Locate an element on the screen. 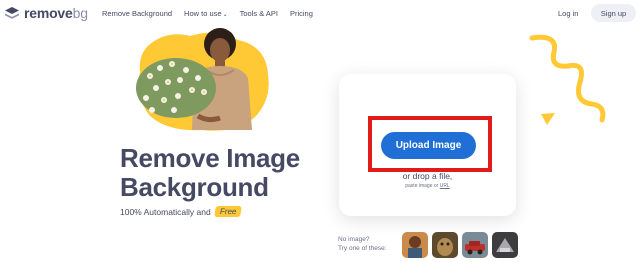 This screenshot has width=640, height=262. squiggle-decoration is located at coordinates (567, 78).